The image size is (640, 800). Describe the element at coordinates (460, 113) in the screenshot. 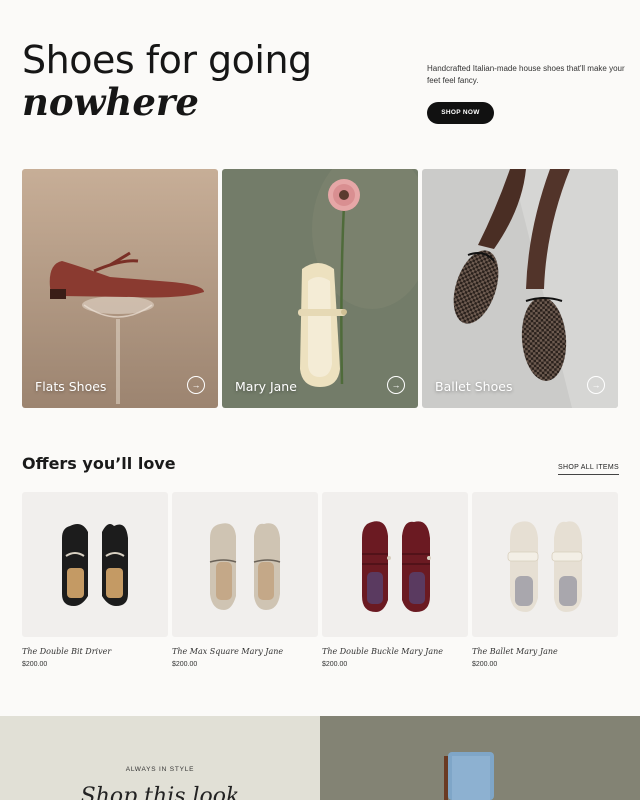

I see `shop-now-button: SHOP NOW` at that location.